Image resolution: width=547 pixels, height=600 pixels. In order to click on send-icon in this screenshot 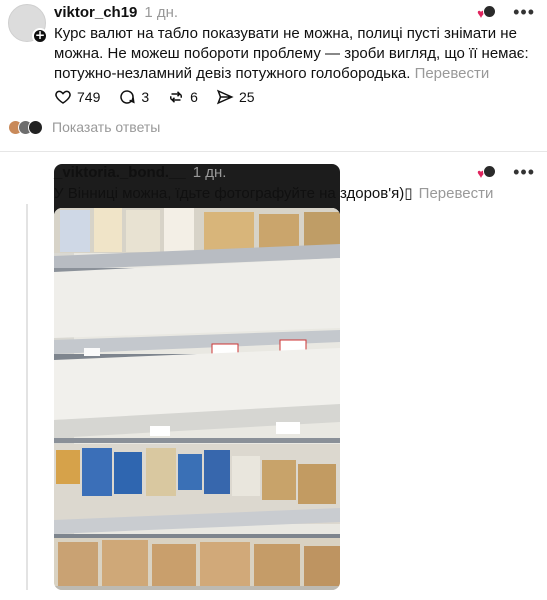, I will do `click(225, 97)`.